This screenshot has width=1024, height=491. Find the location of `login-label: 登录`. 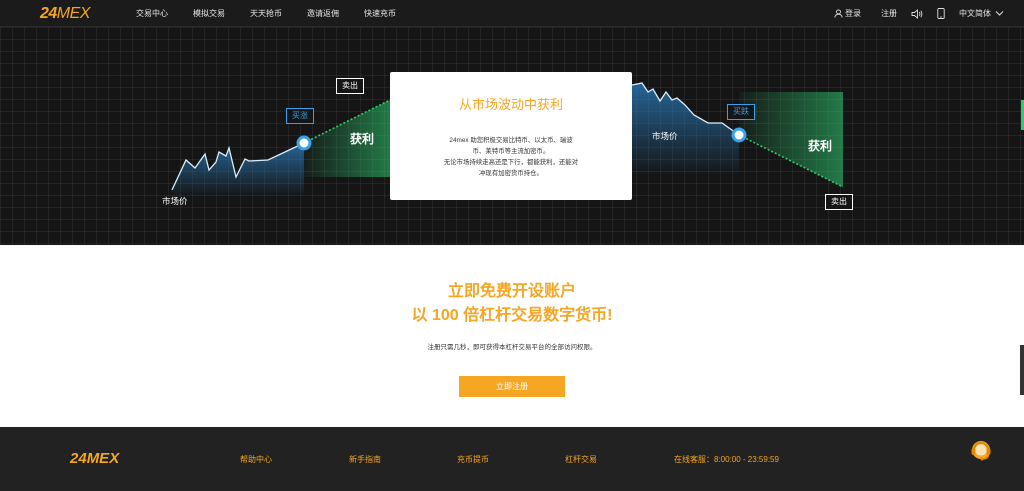

login-label: 登录 is located at coordinates (853, 13).